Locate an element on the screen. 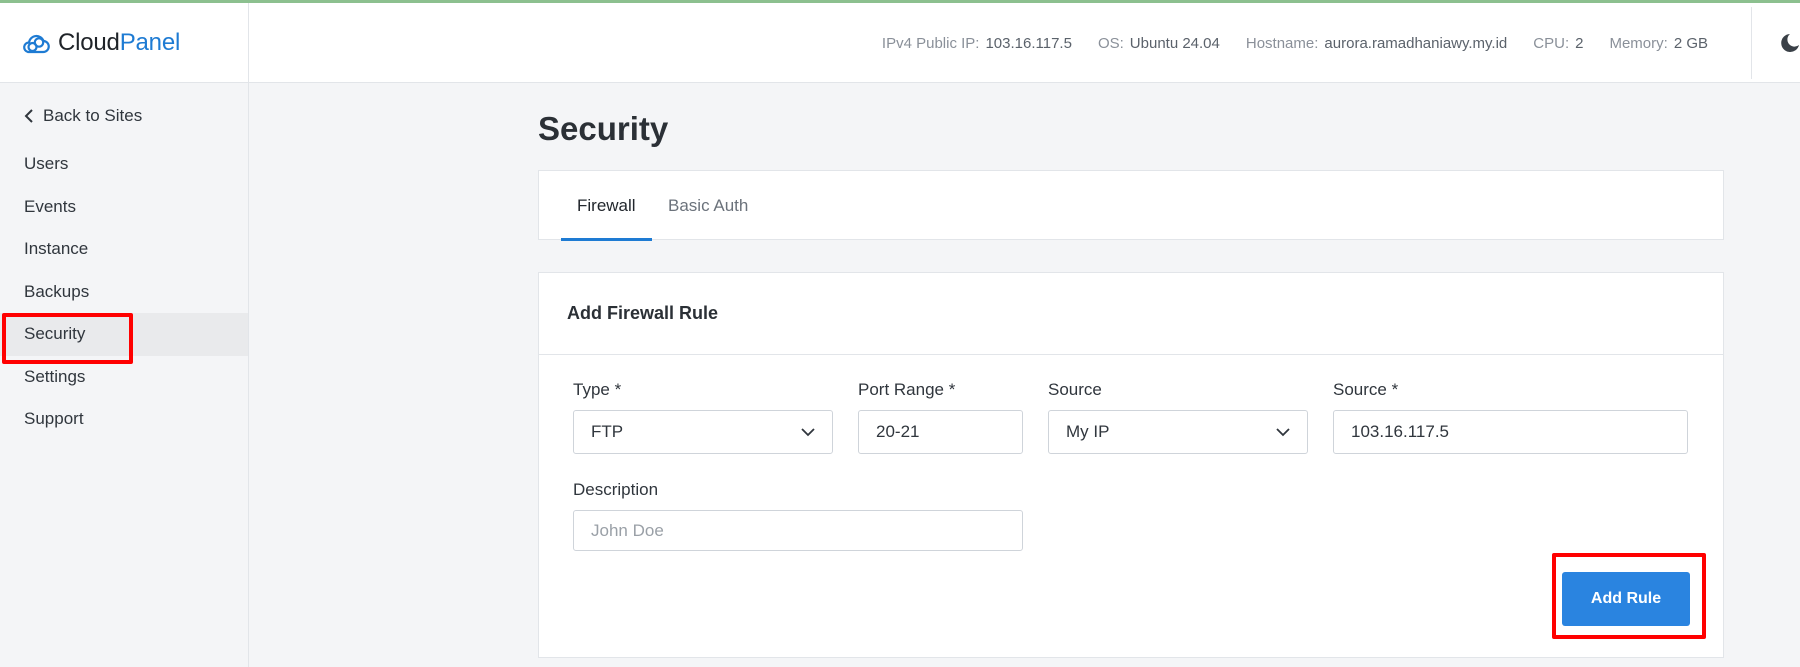 The width and height of the screenshot is (1800, 667). port-range-label: Port Range * is located at coordinates (907, 389).